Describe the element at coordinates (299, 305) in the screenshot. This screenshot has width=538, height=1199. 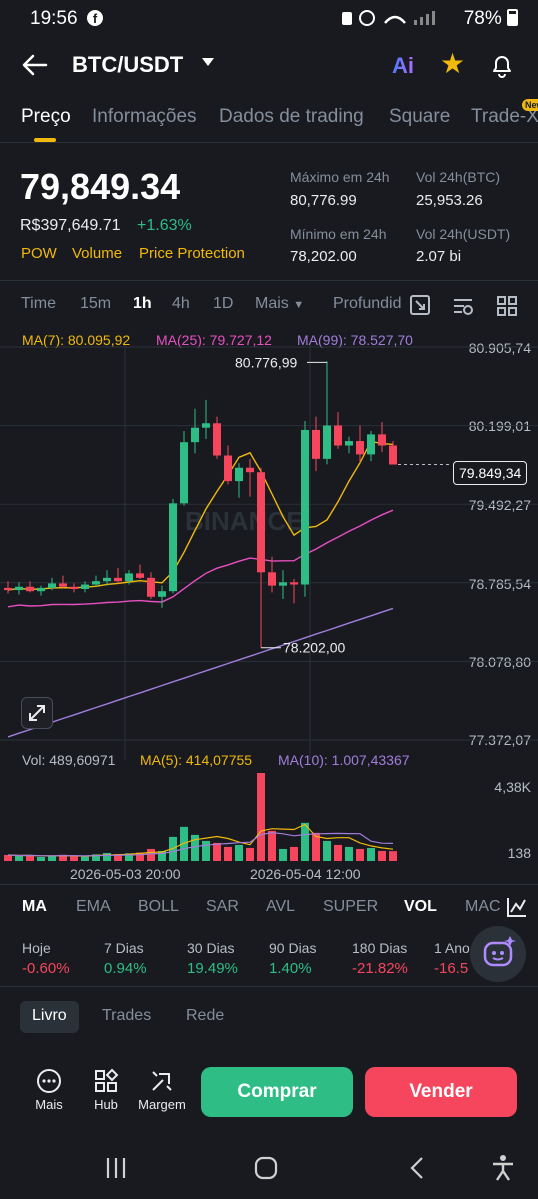
I see `caret-down-icon: ▼` at that location.